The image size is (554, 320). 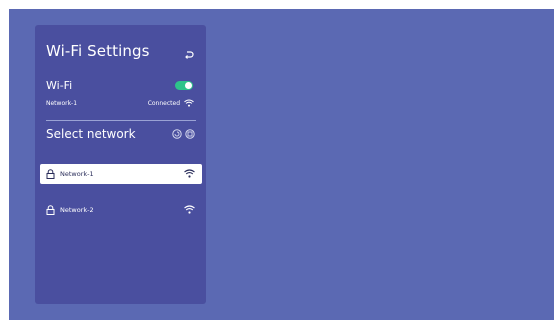 I want to click on refresh-icon, so click(x=177, y=134).